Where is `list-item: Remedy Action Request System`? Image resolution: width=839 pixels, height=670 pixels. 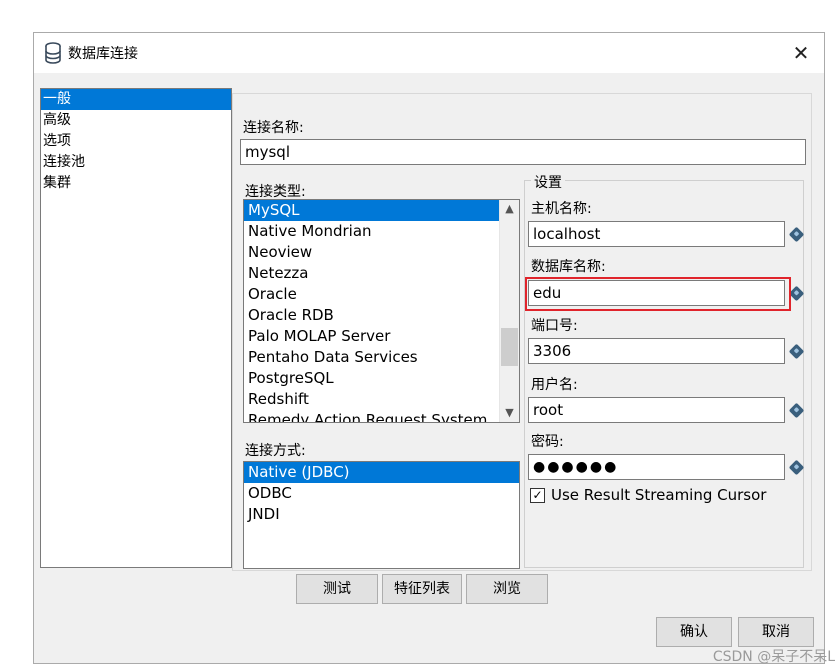 list-item: Remedy Action Request System is located at coordinates (381, 416).